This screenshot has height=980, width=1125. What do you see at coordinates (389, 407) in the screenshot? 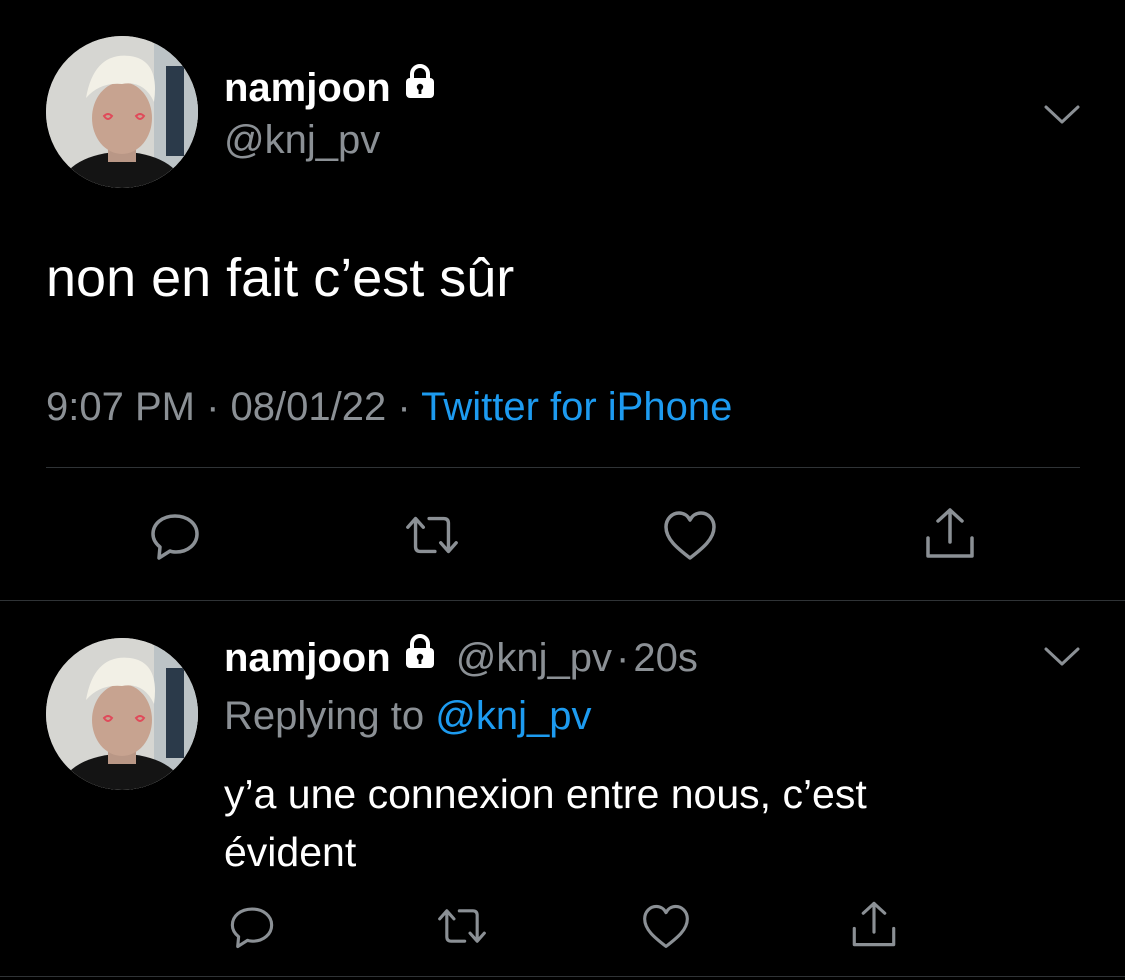
I see `tweet-meta: 9:07 PM · 08/01/22 · Twitter for iPhone` at bounding box center [389, 407].